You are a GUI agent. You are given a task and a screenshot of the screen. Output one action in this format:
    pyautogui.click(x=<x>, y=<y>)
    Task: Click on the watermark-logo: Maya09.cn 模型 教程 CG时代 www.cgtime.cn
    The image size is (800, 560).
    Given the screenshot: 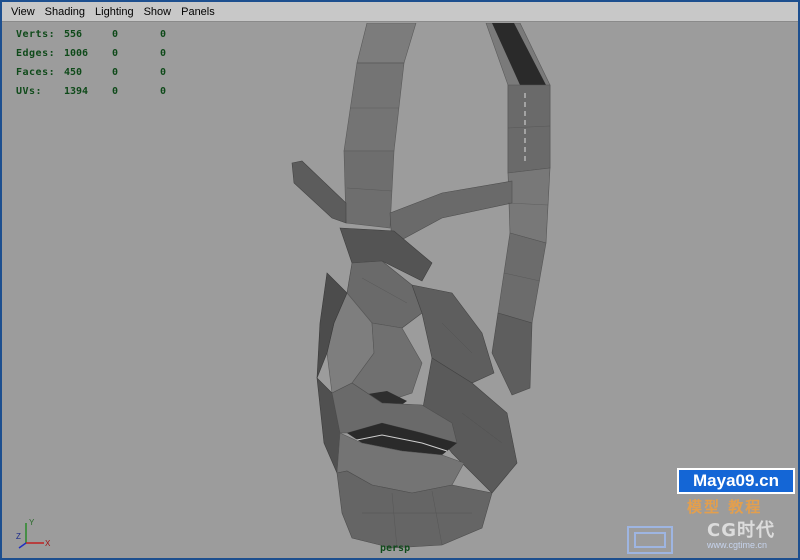 What is the action you would take?
    pyautogui.click(x=711, y=511)
    